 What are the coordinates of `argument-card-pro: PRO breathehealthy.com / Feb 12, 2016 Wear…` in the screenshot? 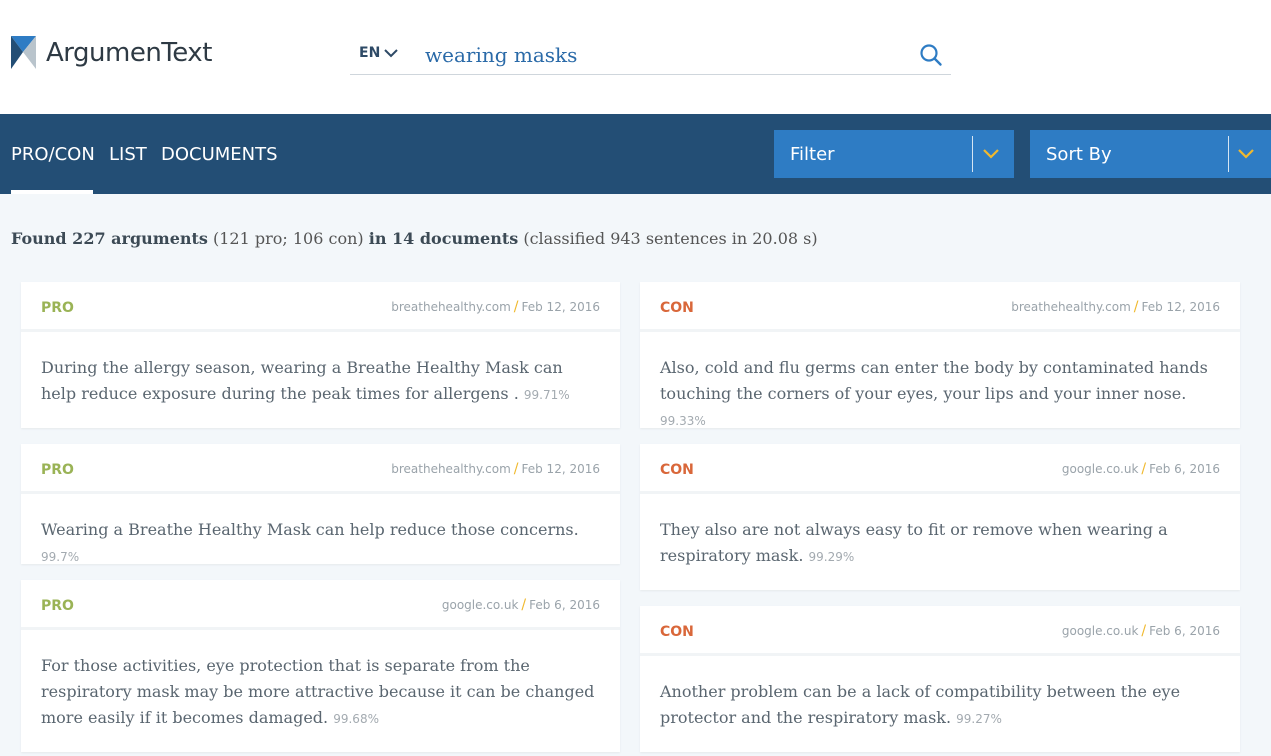 It's located at (320, 504).